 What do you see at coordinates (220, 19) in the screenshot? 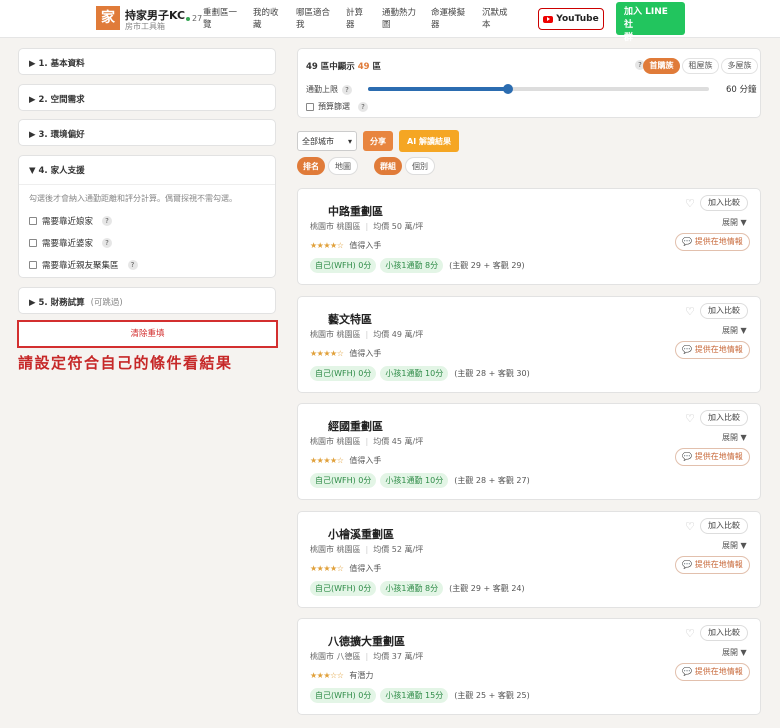
I see `nav-district-list: 重劃區一覽` at bounding box center [220, 19].